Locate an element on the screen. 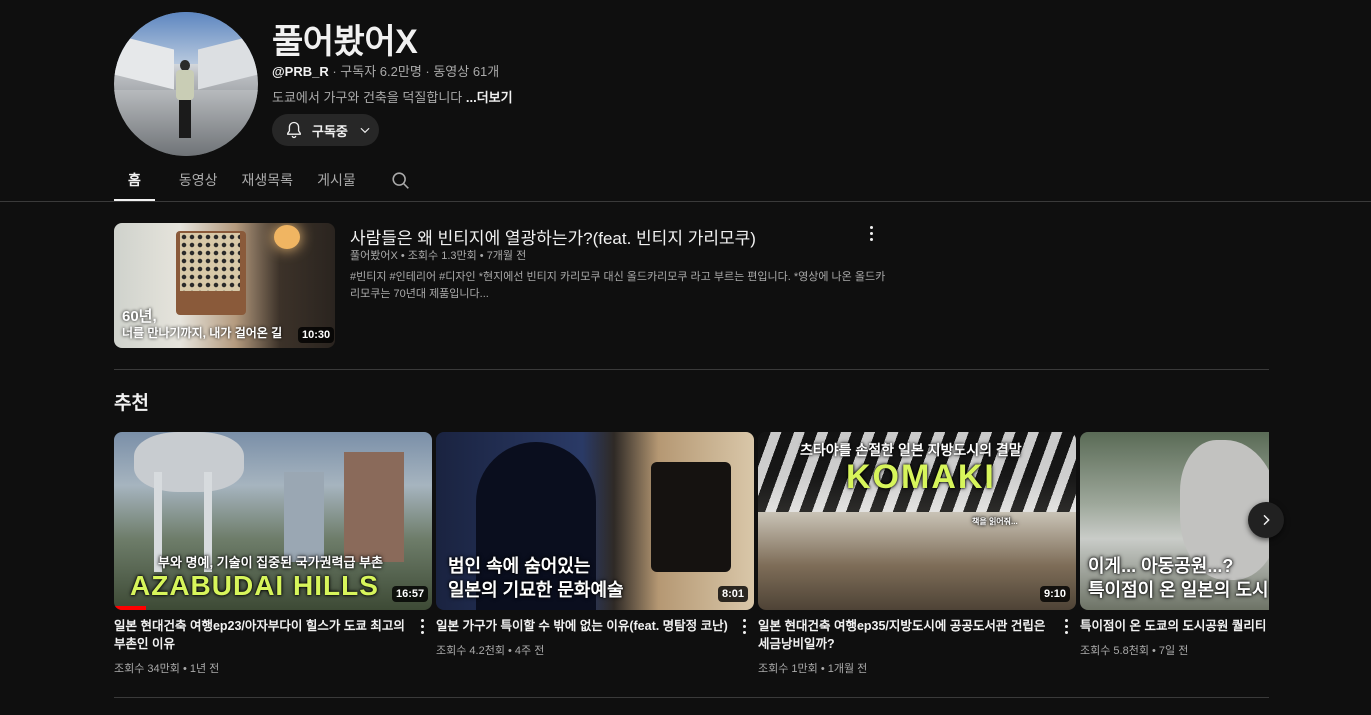 The image size is (1371, 715). video-title: 특이점이 온 도쿄의 도시공원 퀄리티 is located at coordinates (1174, 626).